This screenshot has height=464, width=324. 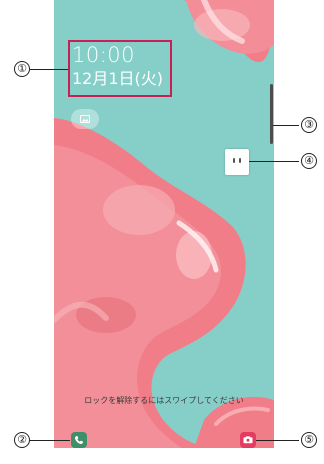 I want to click on phone-shortcut-button, so click(x=79, y=440).